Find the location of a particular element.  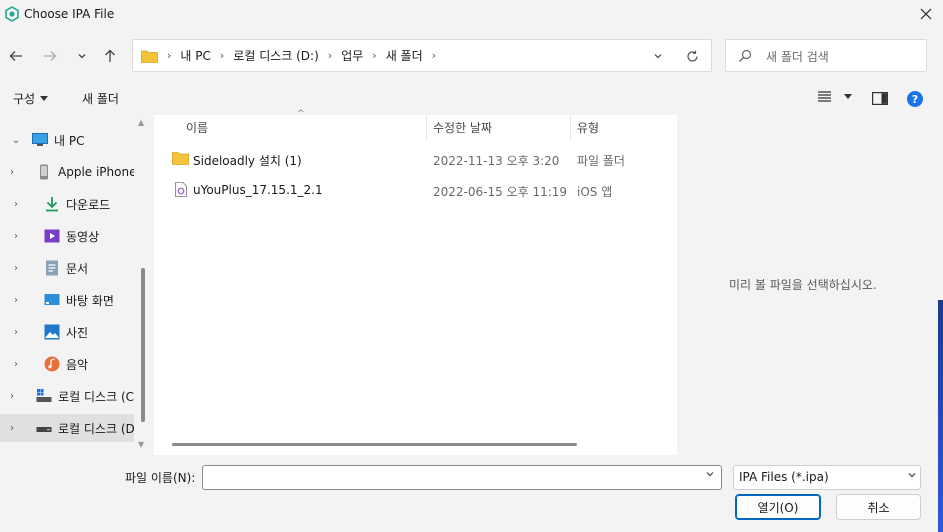

sidebar-item-label: 바탕 화면 is located at coordinates (90, 300).